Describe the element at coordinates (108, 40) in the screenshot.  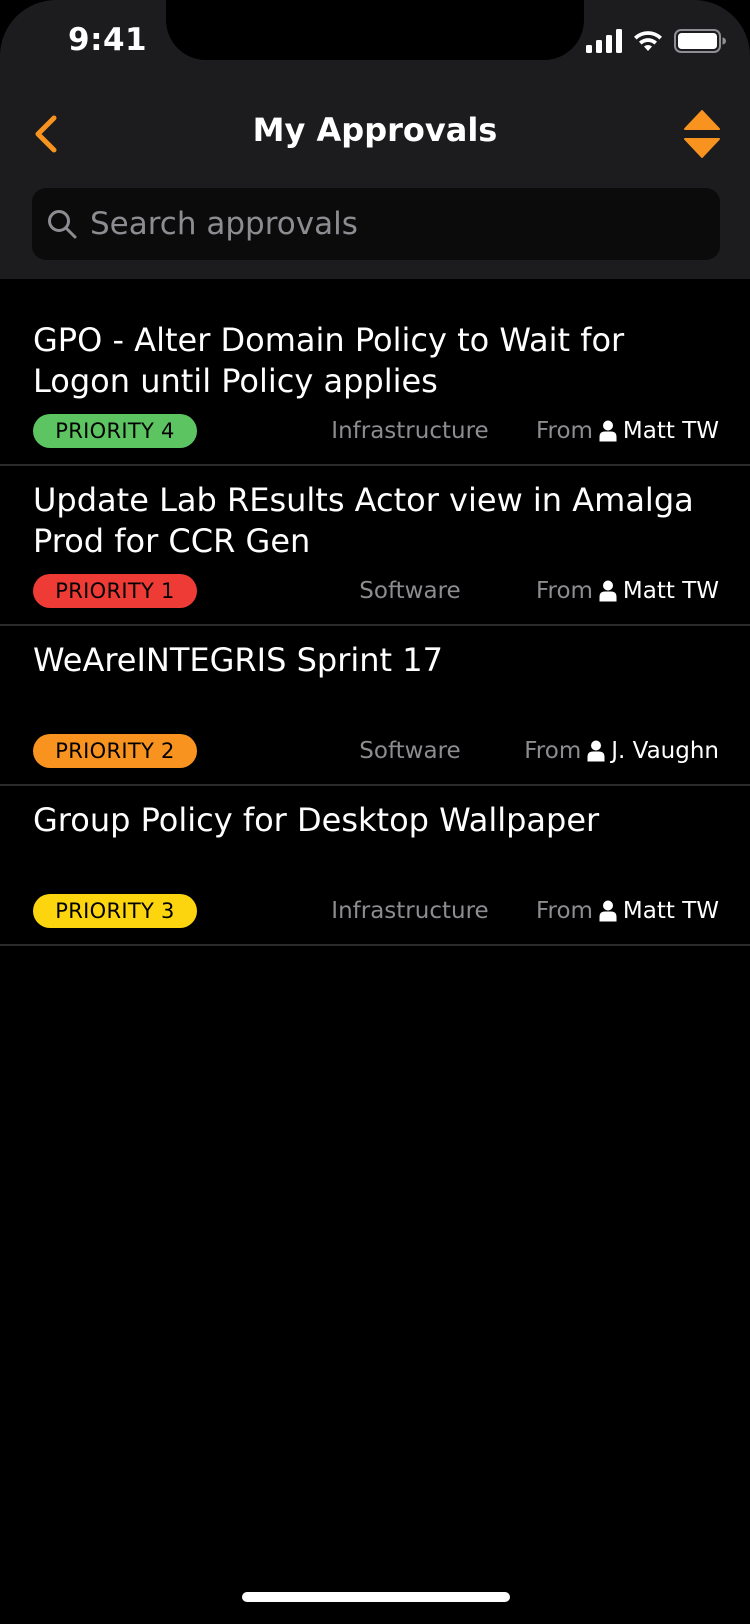
I see `status-time: 9:41` at that location.